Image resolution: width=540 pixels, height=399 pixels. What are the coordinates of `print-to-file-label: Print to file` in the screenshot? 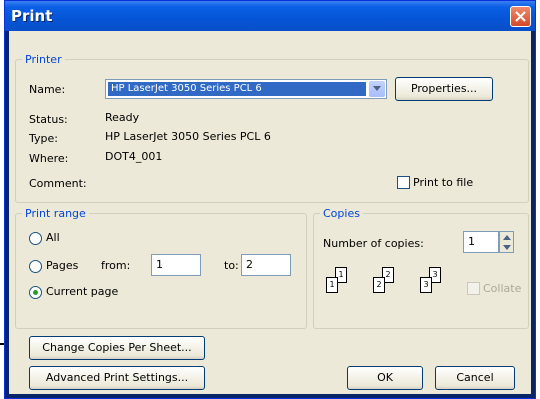 It's located at (443, 182).